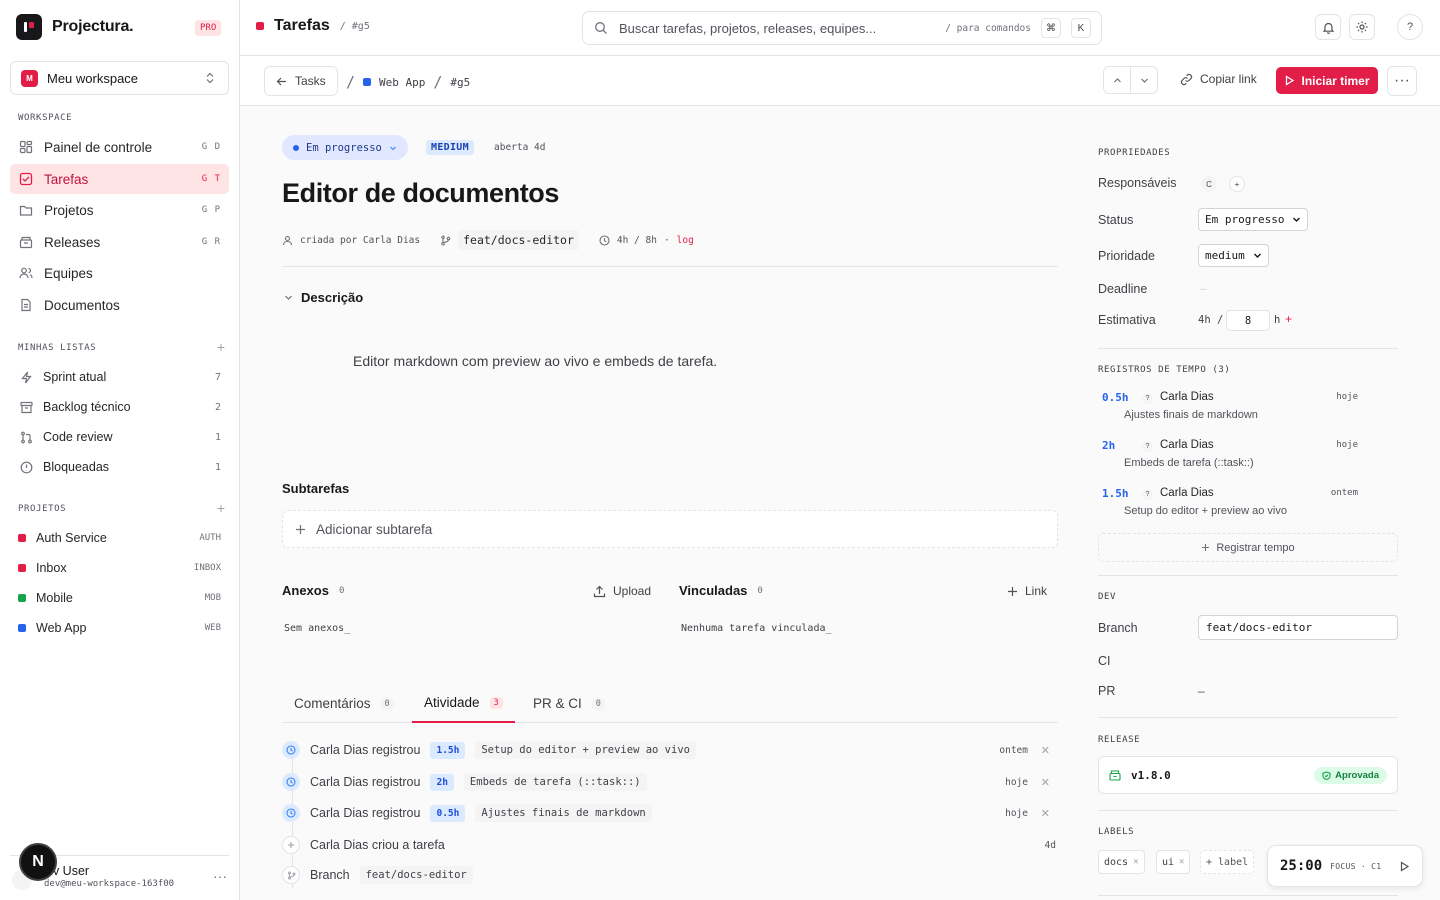 This screenshot has width=1440, height=900. I want to click on subtasks-heading: Subtarefas, so click(316, 488).